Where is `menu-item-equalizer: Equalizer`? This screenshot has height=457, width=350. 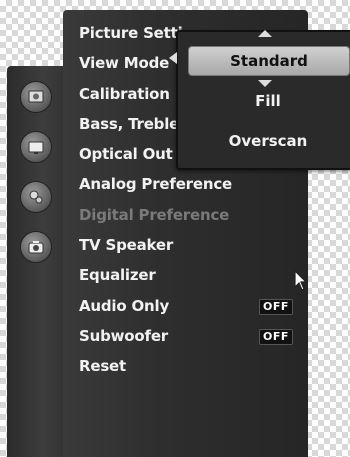 menu-item-equalizer: Equalizer is located at coordinates (189, 275).